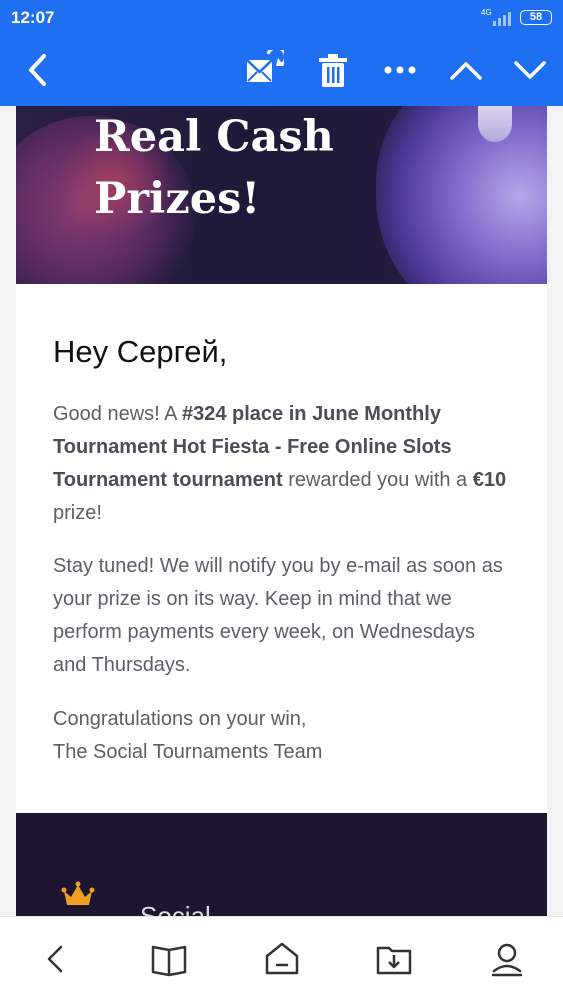 This screenshot has height=1000, width=563. I want to click on nav-home-button, so click(282, 959).